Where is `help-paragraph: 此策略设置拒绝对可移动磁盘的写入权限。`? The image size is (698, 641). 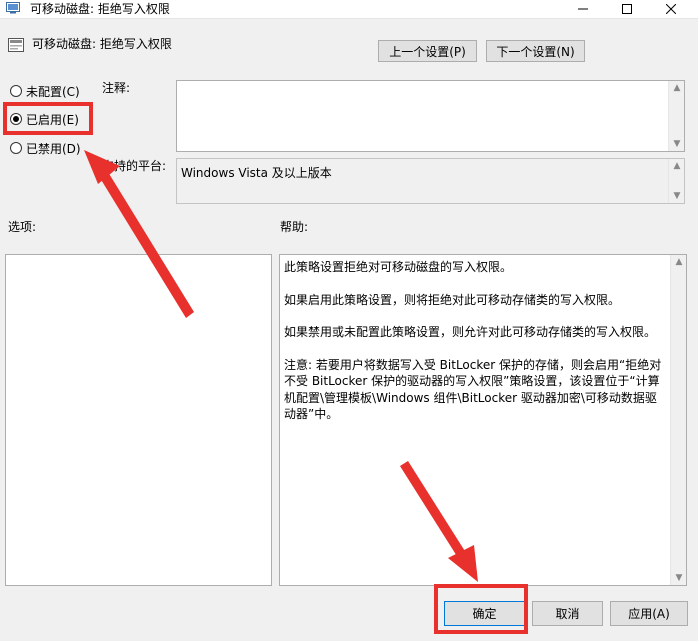 help-paragraph: 此策略设置拒绝对可移动磁盘的写入权限。 is located at coordinates (398, 267).